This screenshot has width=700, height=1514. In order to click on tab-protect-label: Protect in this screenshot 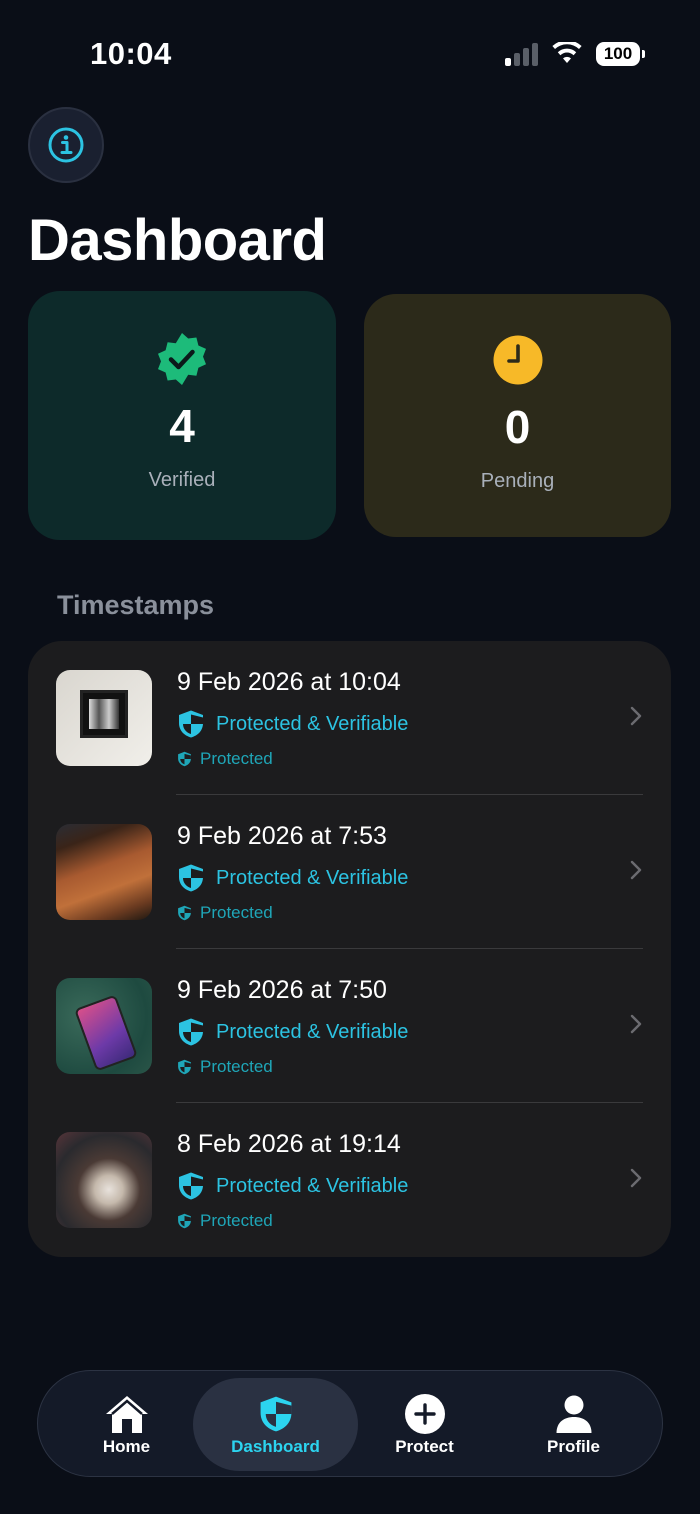, I will do `click(424, 1446)`.